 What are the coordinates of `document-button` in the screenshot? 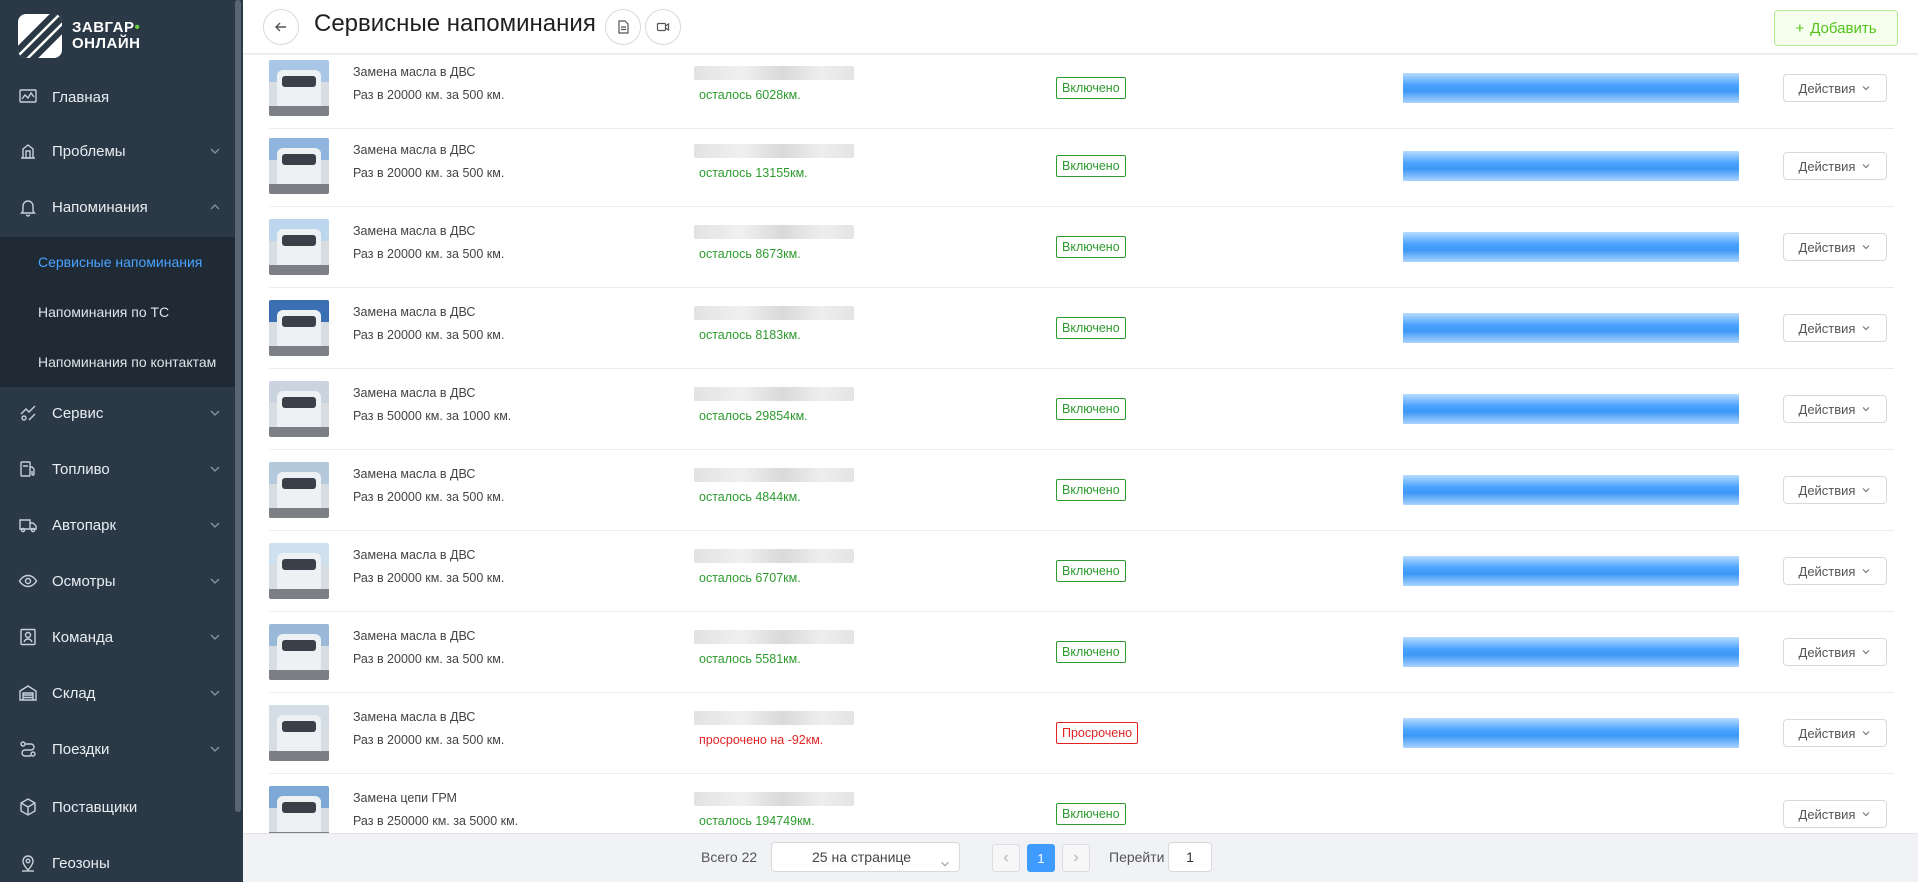 It's located at (623, 27).